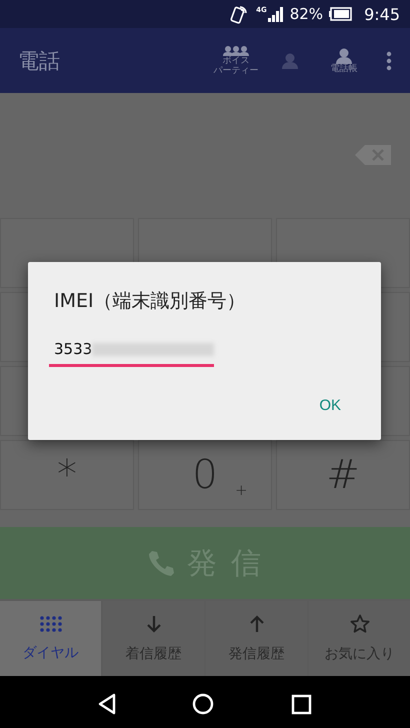  What do you see at coordinates (236, 71) in the screenshot?
I see `action-label: パーティー` at bounding box center [236, 71].